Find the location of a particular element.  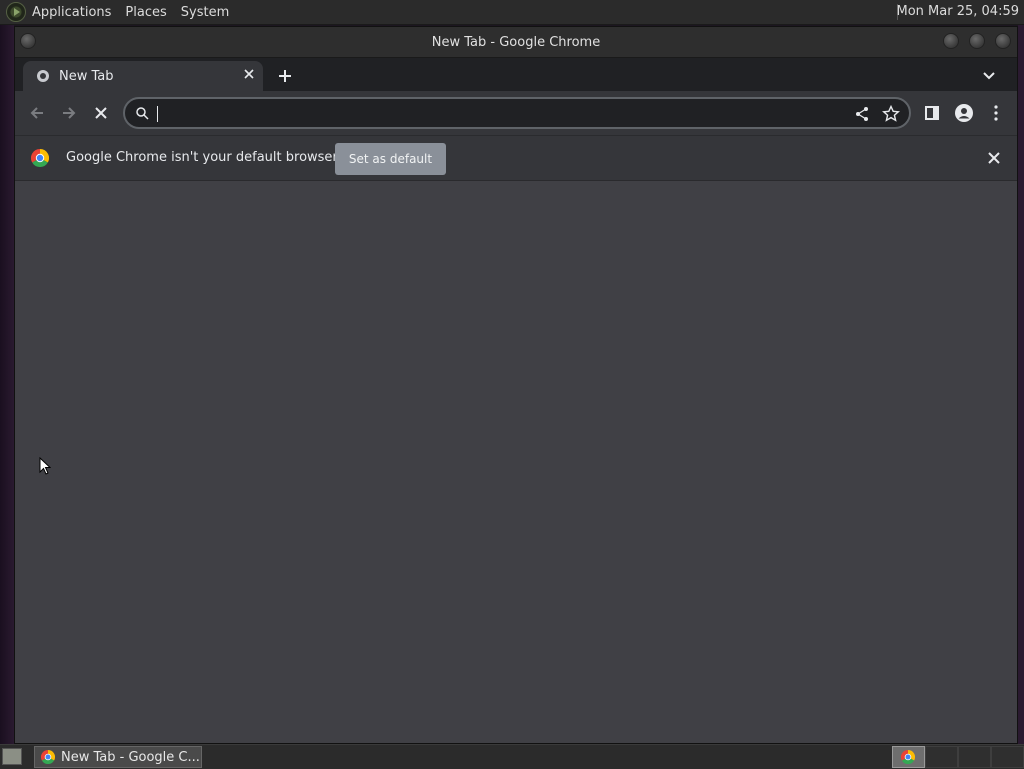

tab-title: New Tab is located at coordinates (86, 76).